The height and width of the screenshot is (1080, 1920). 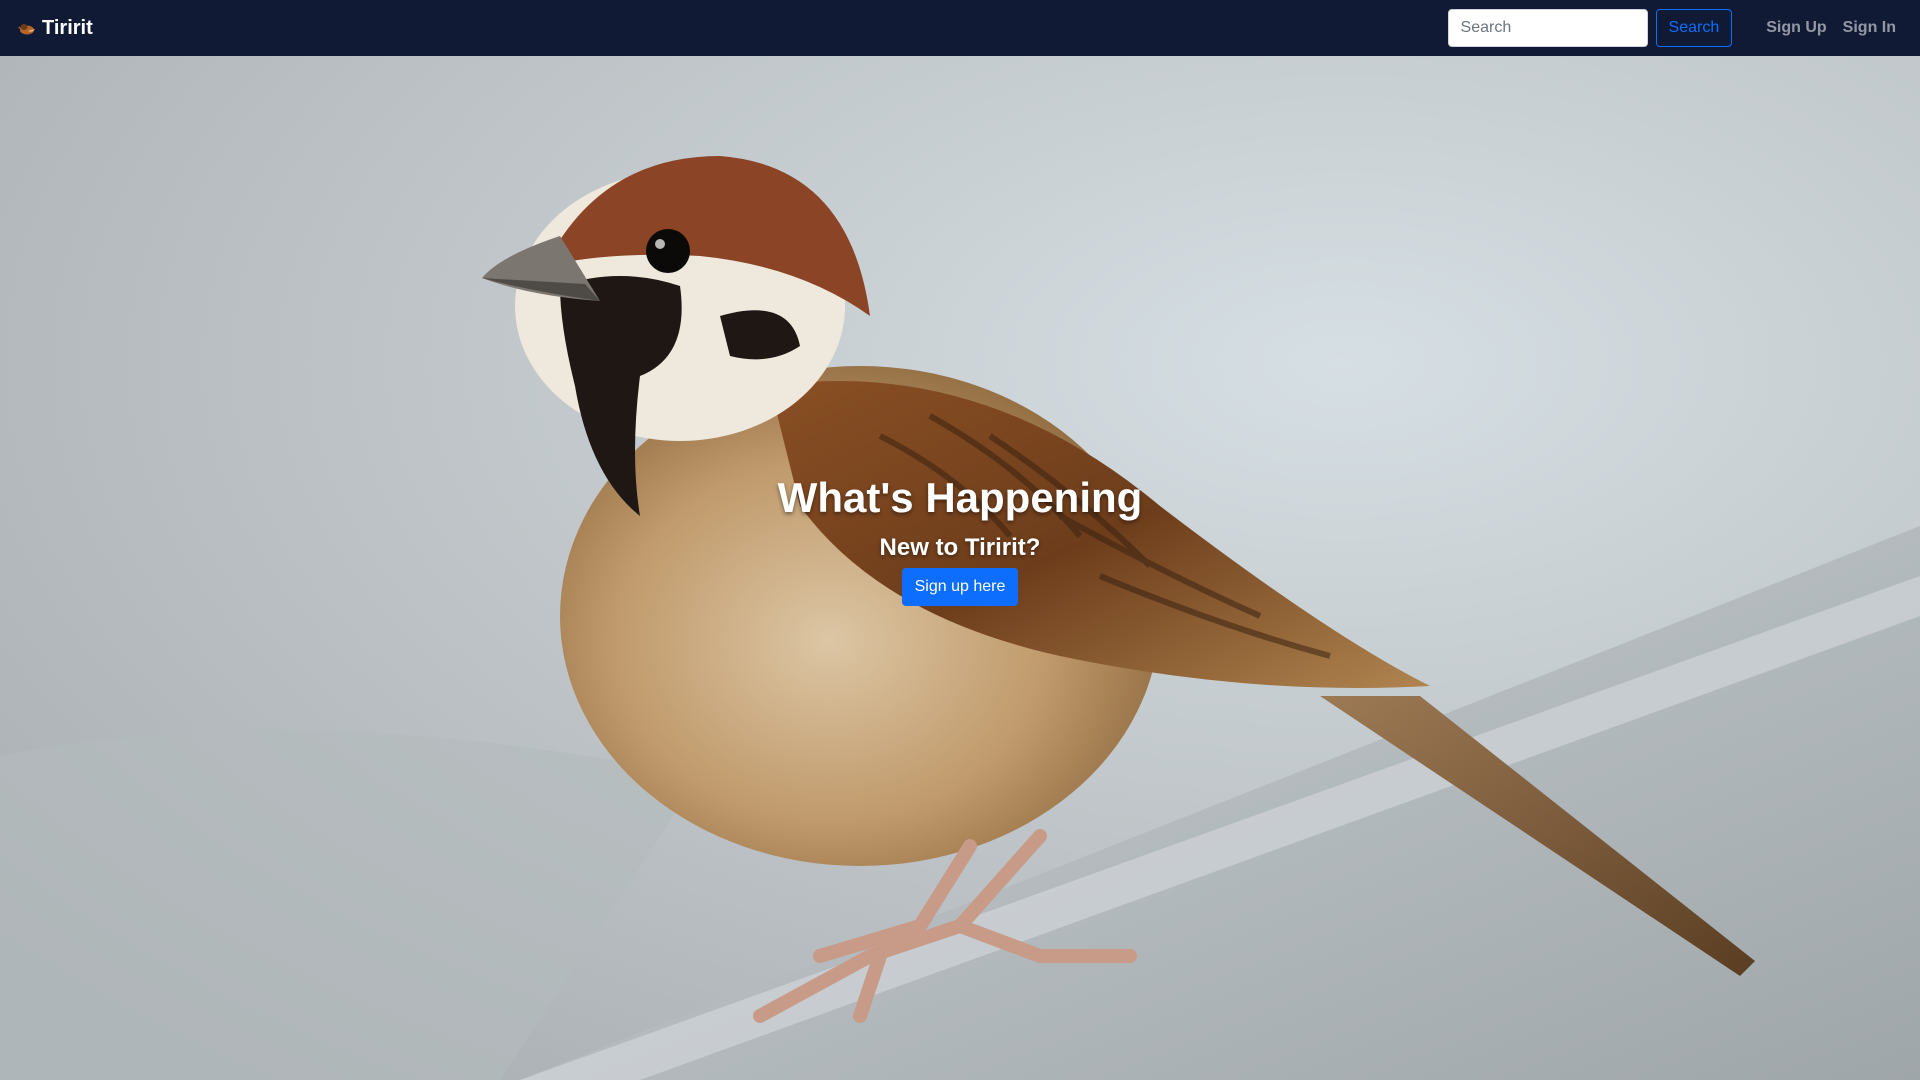 I want to click on auth-links: Sign Up Sign In, so click(x=1831, y=28).